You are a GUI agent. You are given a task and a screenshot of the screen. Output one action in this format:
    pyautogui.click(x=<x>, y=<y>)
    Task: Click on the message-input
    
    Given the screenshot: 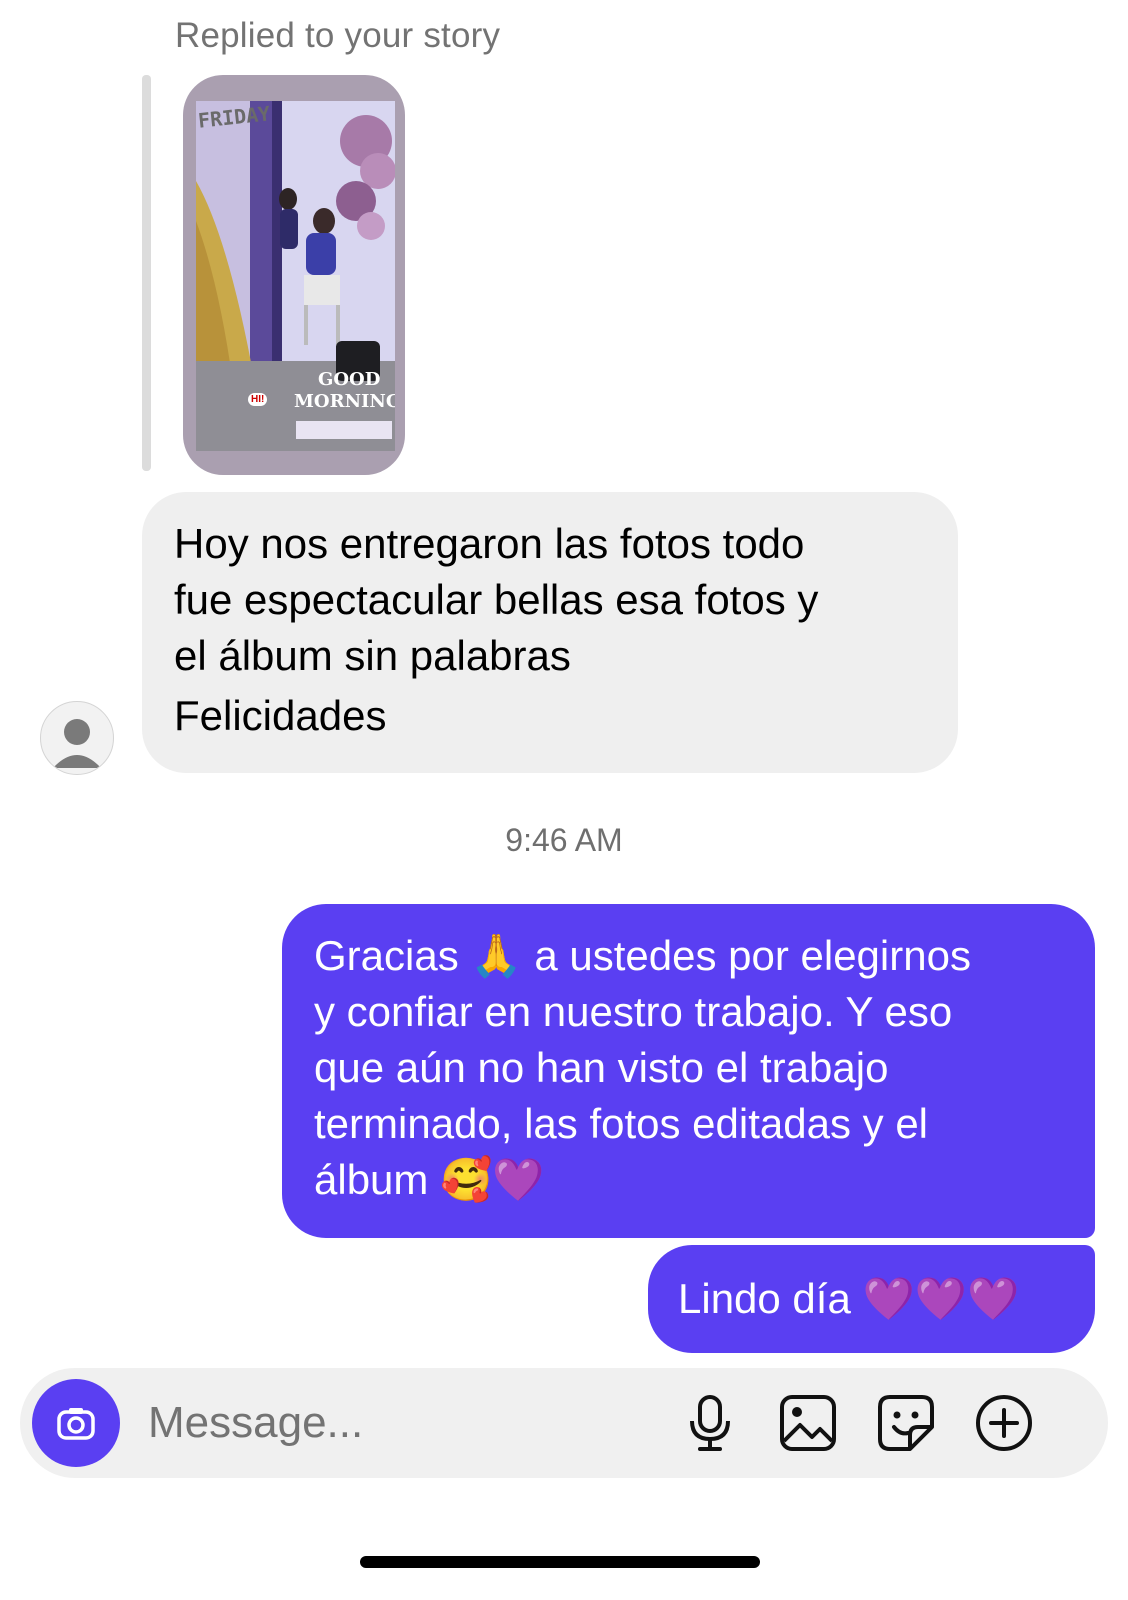 What is the action you would take?
    pyautogui.click(x=408, y=1423)
    